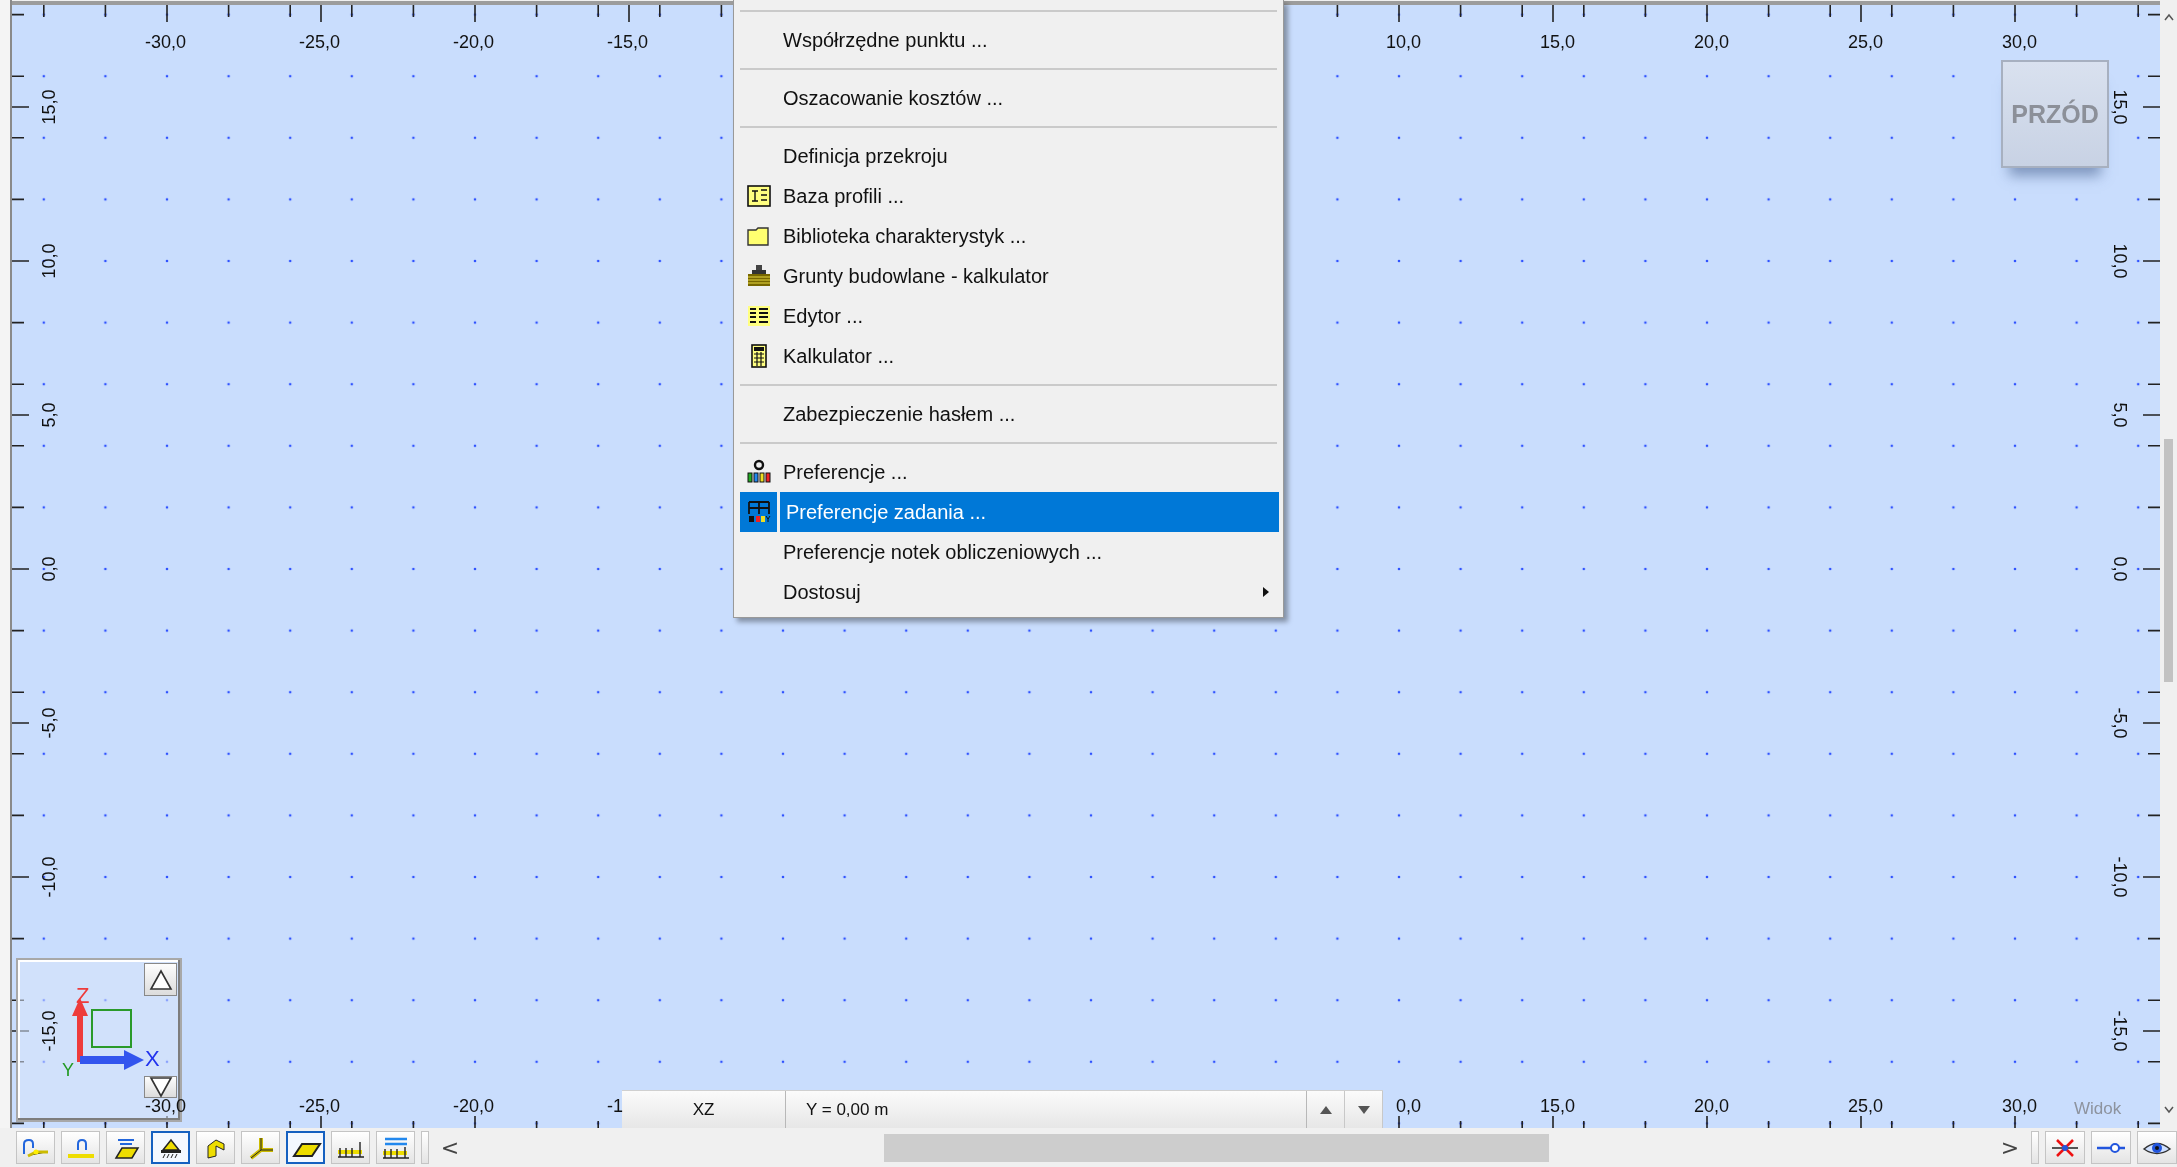 The height and width of the screenshot is (1167, 2177). What do you see at coordinates (68, 1070) in the screenshot?
I see `axis-label: Y` at bounding box center [68, 1070].